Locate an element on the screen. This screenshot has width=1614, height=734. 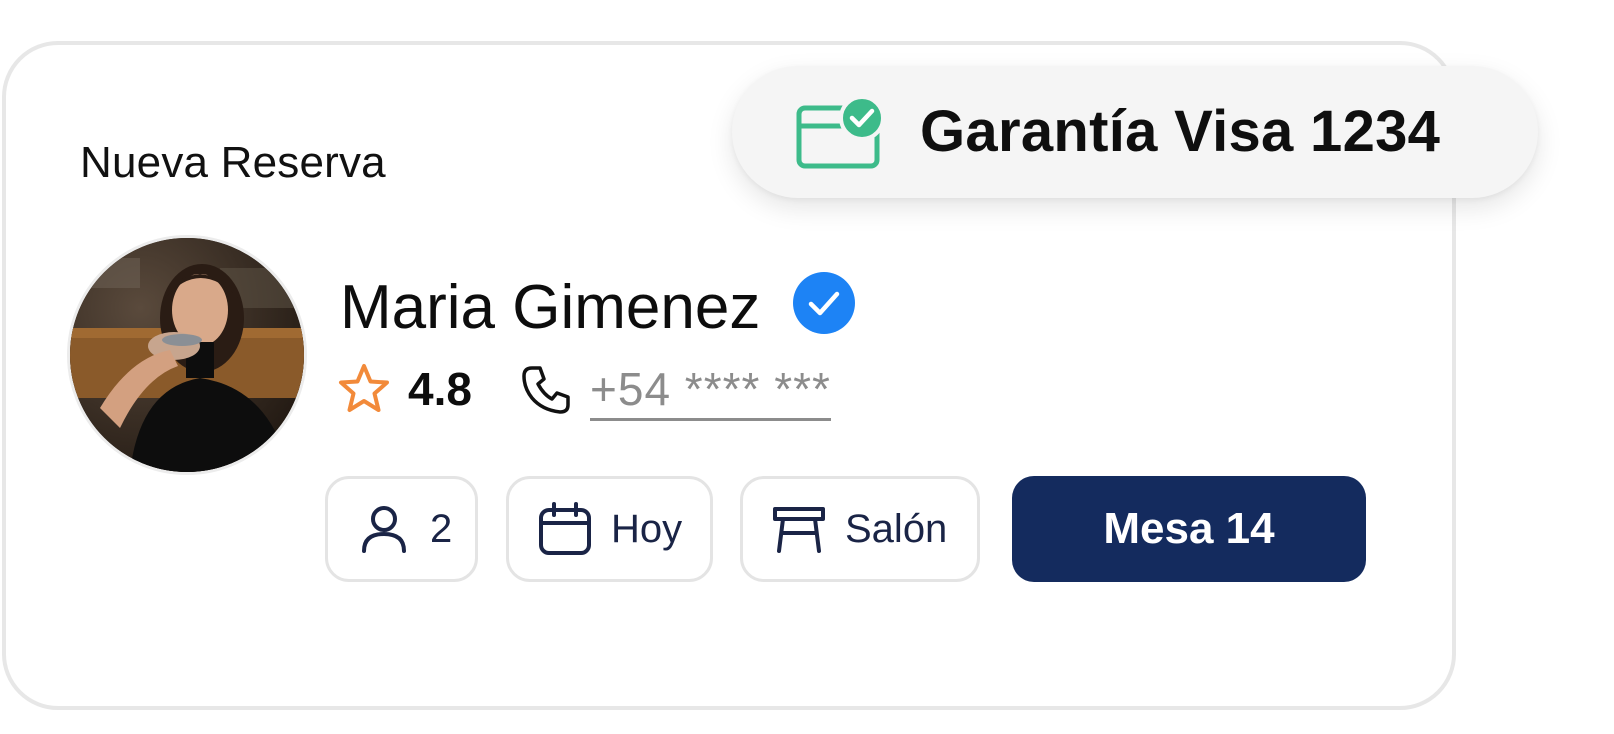
area-chip: Salón is located at coordinates (860, 529).